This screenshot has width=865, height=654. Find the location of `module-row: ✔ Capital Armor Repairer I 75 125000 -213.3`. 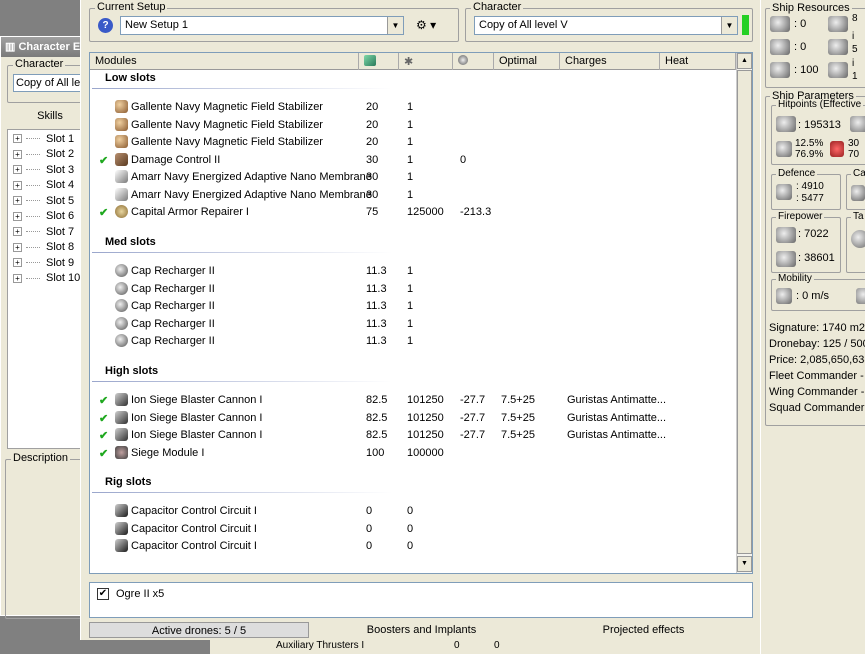

module-row: ✔ Capital Armor Repairer I 75 125000 -213.3 is located at coordinates (410, 212).